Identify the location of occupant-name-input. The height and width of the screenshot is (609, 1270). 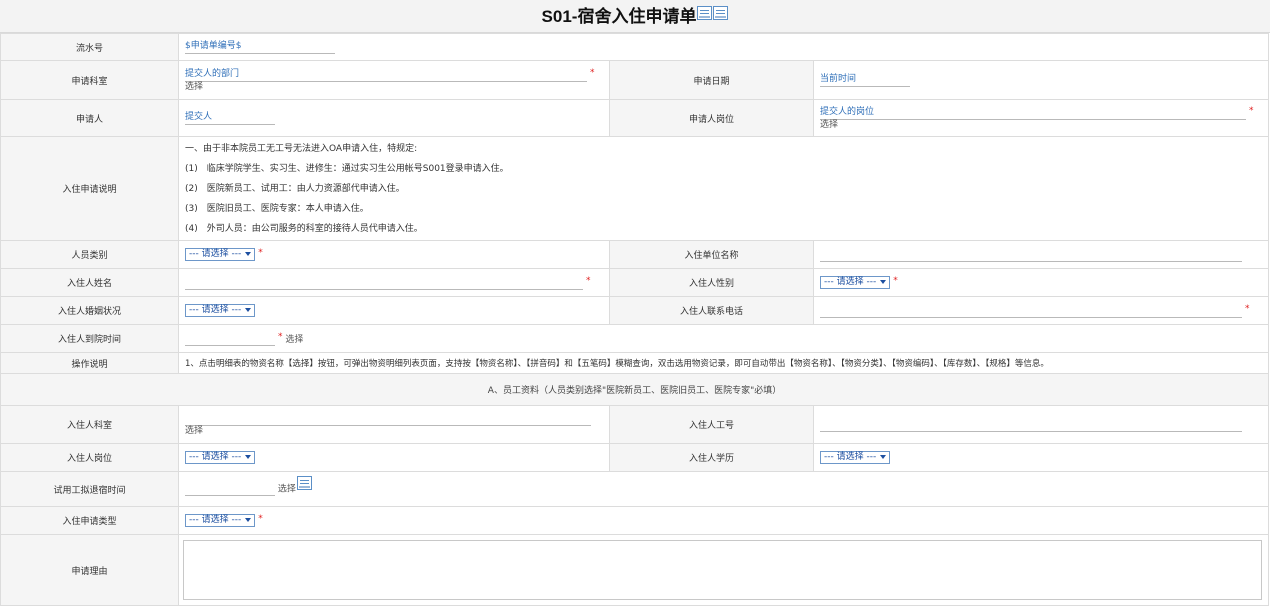
(384, 283).